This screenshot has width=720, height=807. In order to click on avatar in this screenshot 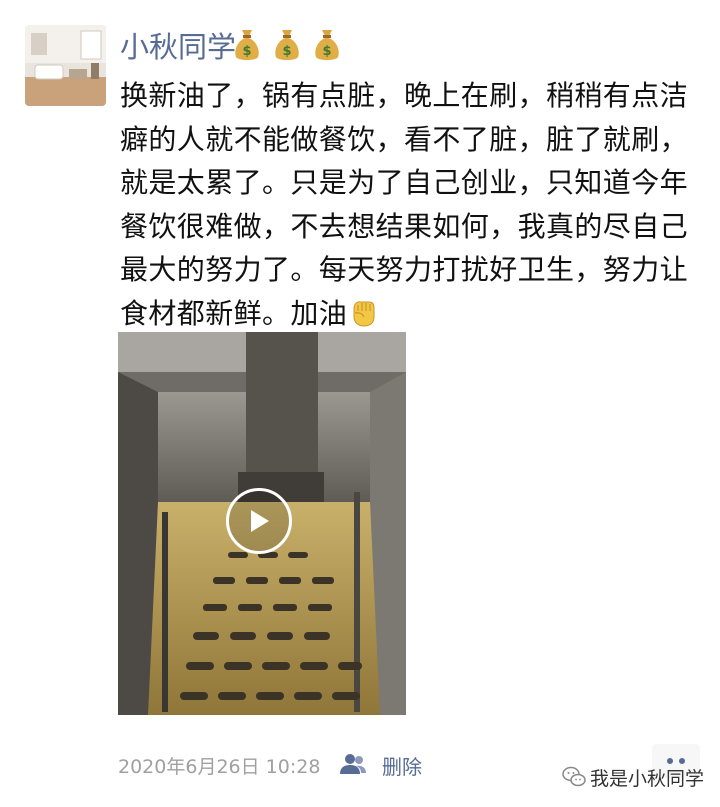, I will do `click(65, 65)`.